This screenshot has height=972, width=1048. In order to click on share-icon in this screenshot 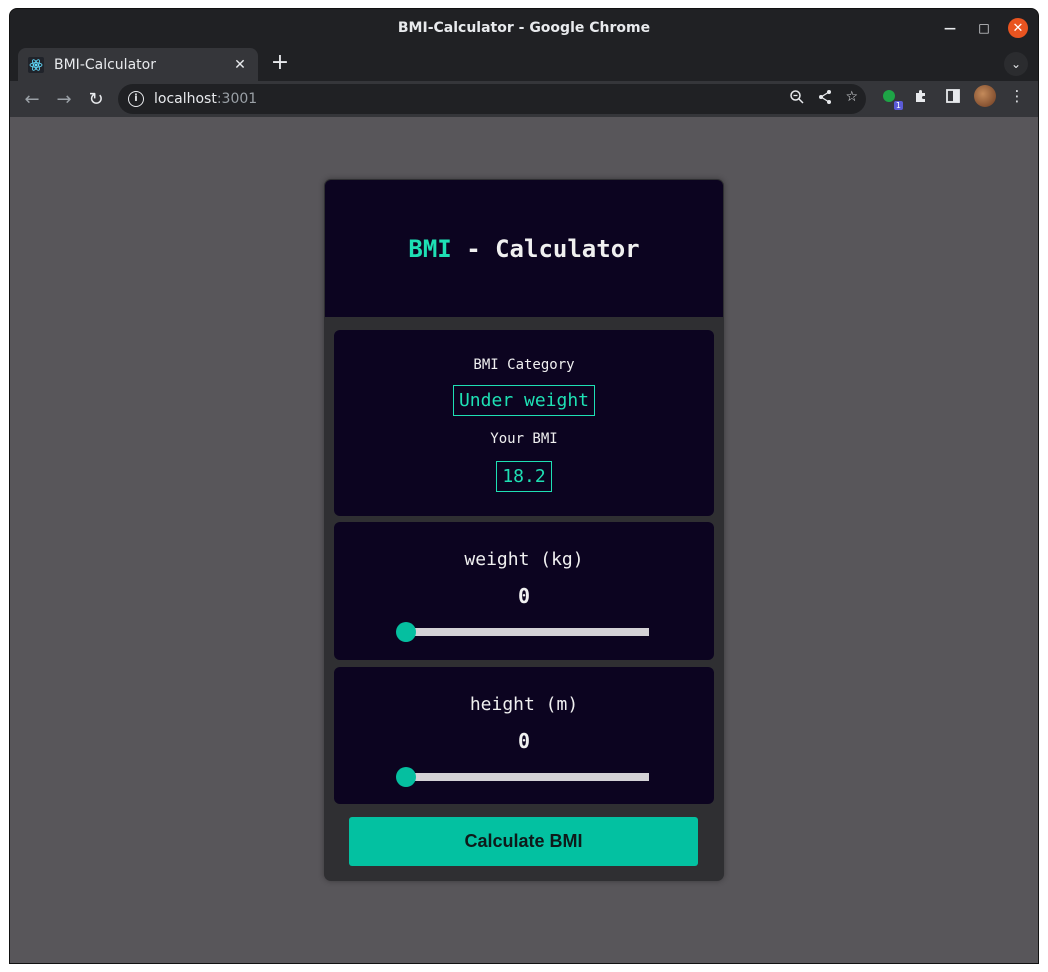, I will do `click(825, 99)`.